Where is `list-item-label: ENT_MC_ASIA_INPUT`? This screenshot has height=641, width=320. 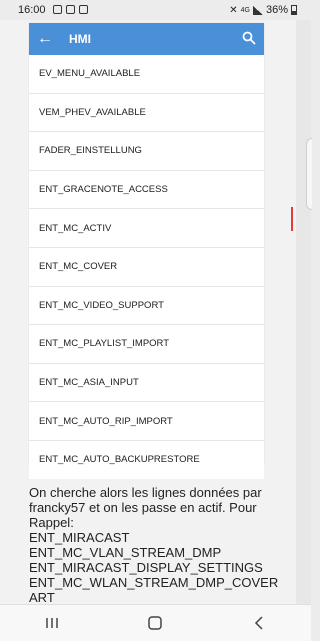 list-item-label: ENT_MC_ASIA_INPUT is located at coordinates (89, 383).